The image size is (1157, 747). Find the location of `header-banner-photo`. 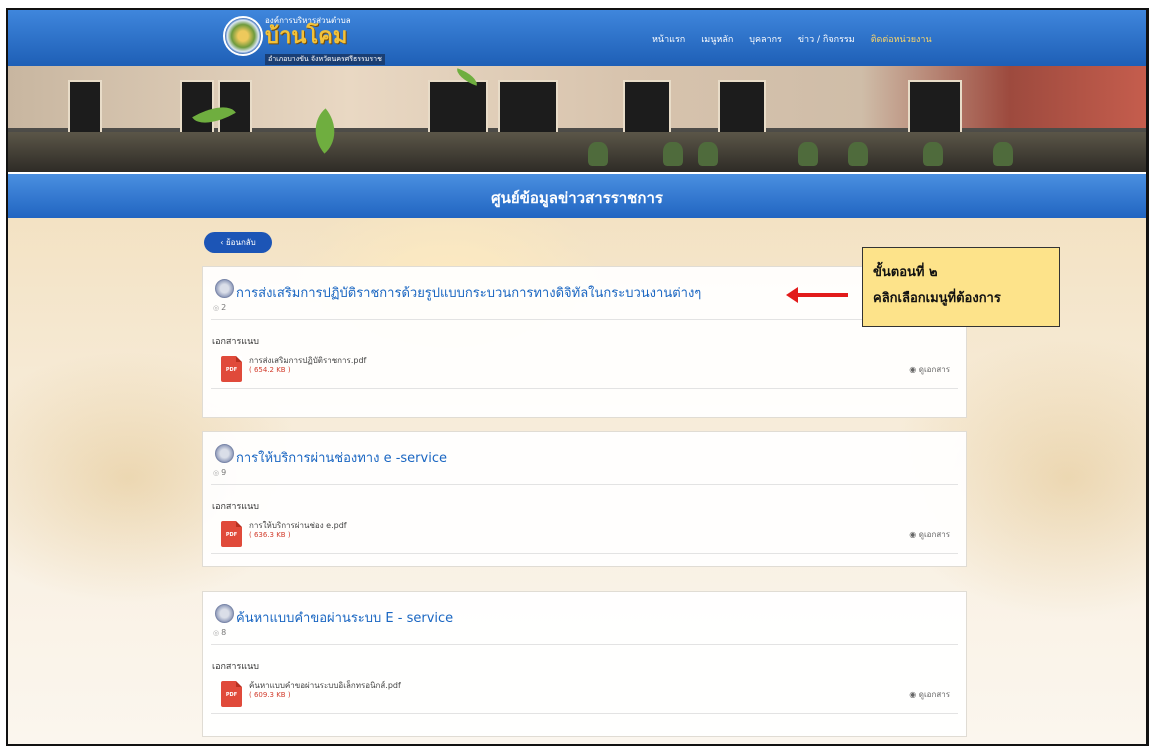

header-banner-photo is located at coordinates (577, 119).